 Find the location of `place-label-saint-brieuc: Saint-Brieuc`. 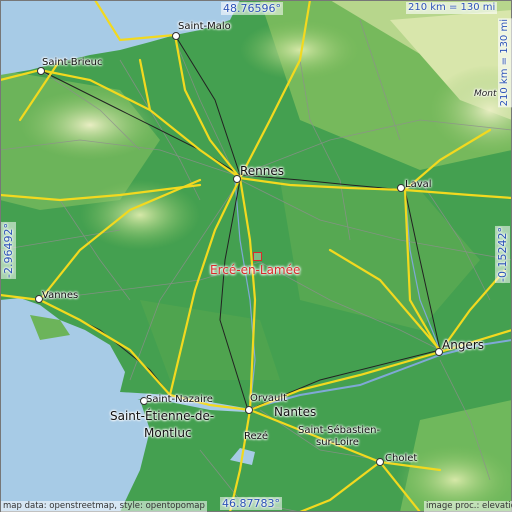

place-label-saint-brieuc: Saint-Brieuc is located at coordinates (72, 62).